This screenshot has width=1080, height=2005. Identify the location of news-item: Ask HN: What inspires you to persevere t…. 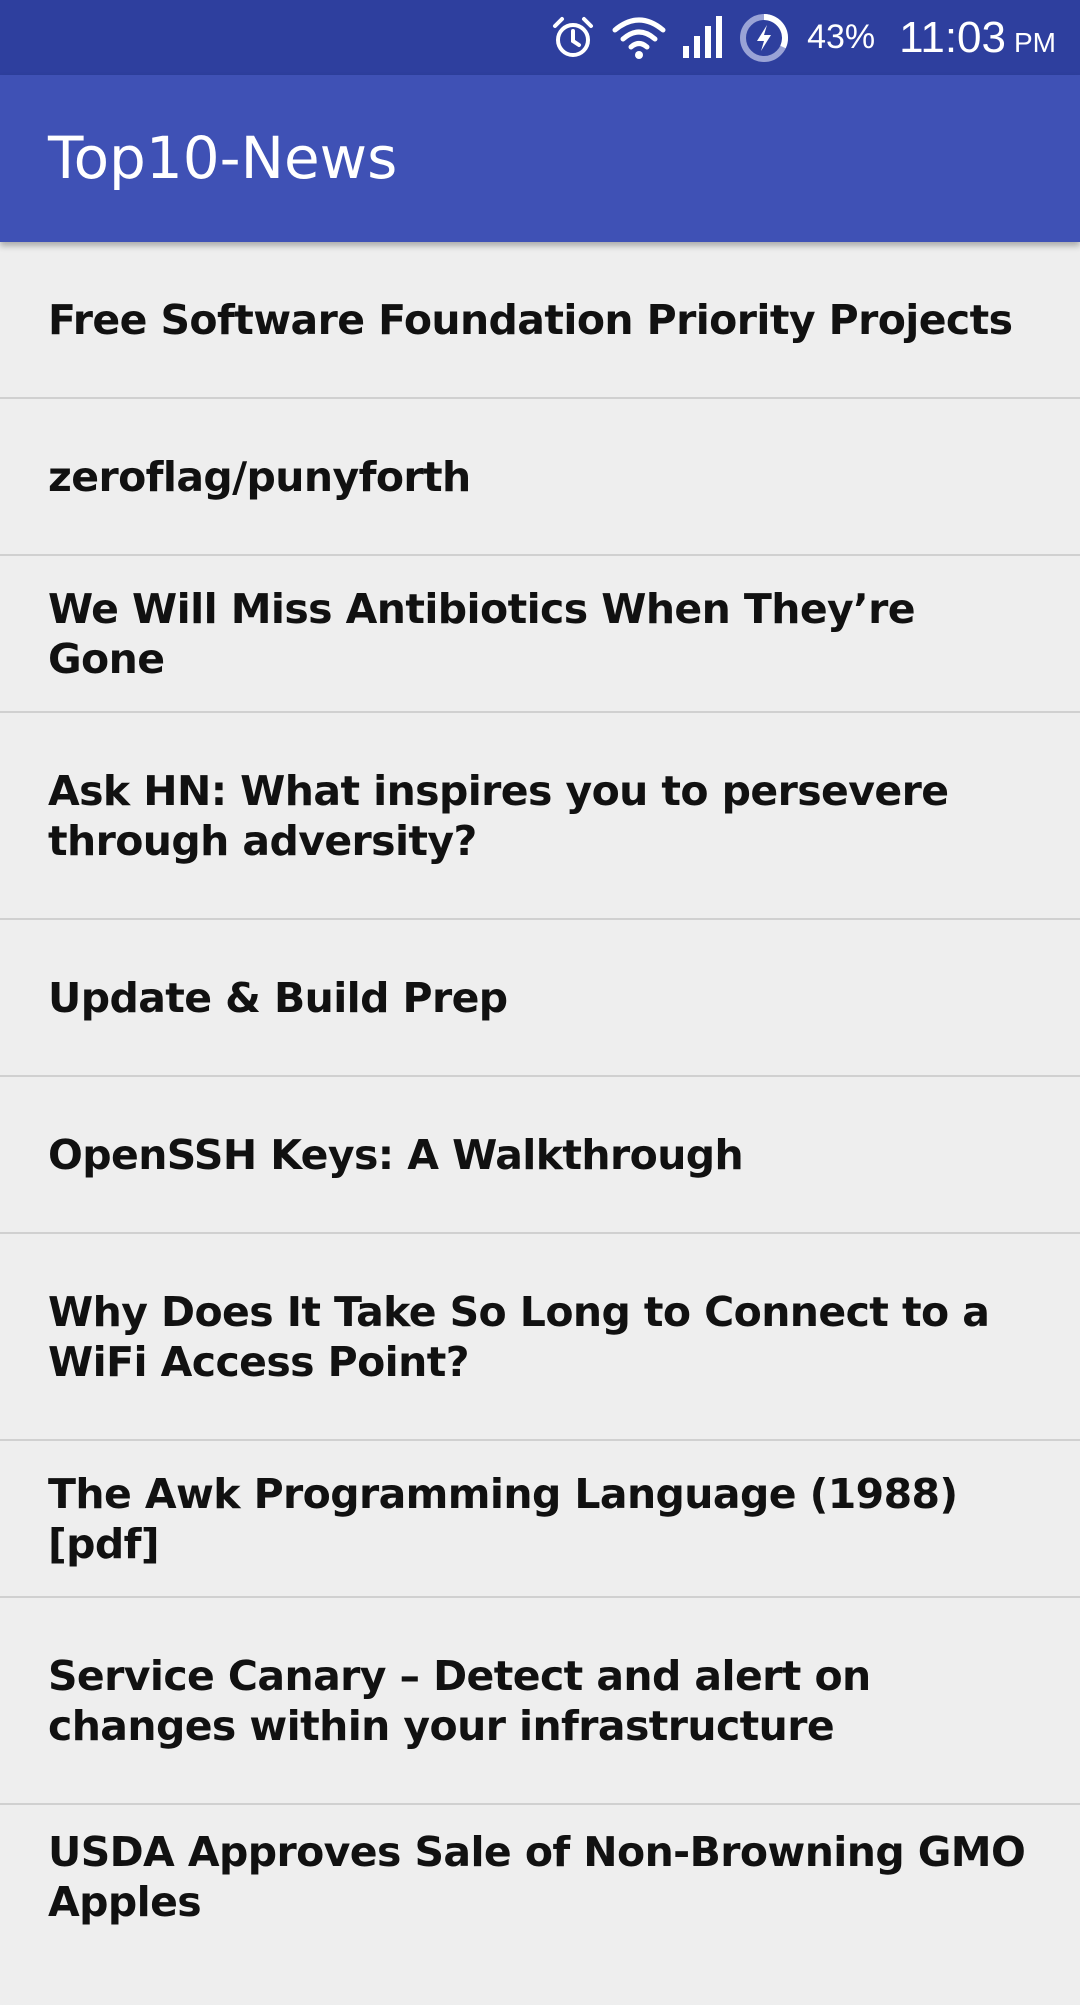
(540, 816).